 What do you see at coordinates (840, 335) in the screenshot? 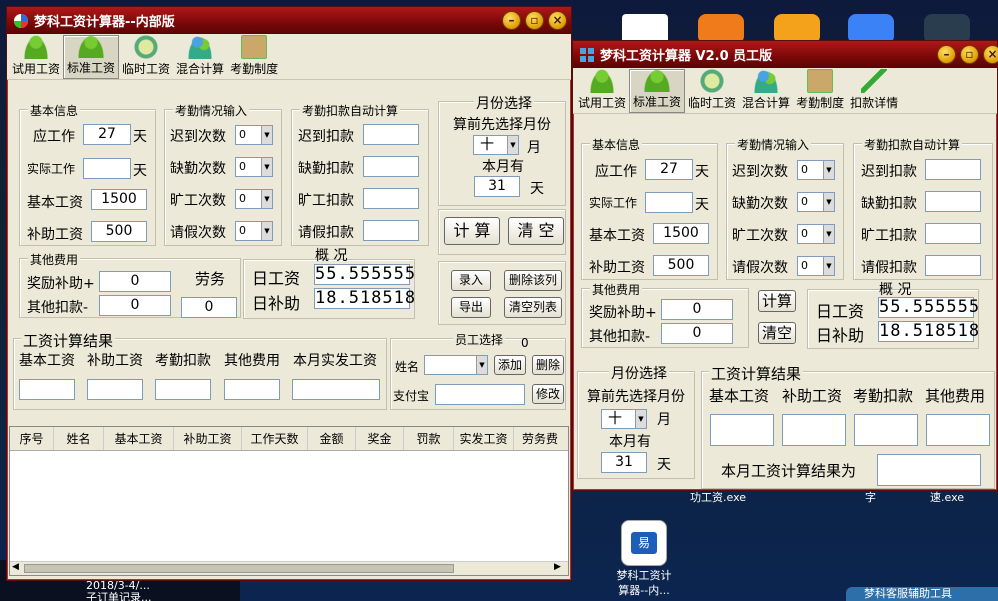
I see `label-daily-subsidy: 日补助` at bounding box center [840, 335].